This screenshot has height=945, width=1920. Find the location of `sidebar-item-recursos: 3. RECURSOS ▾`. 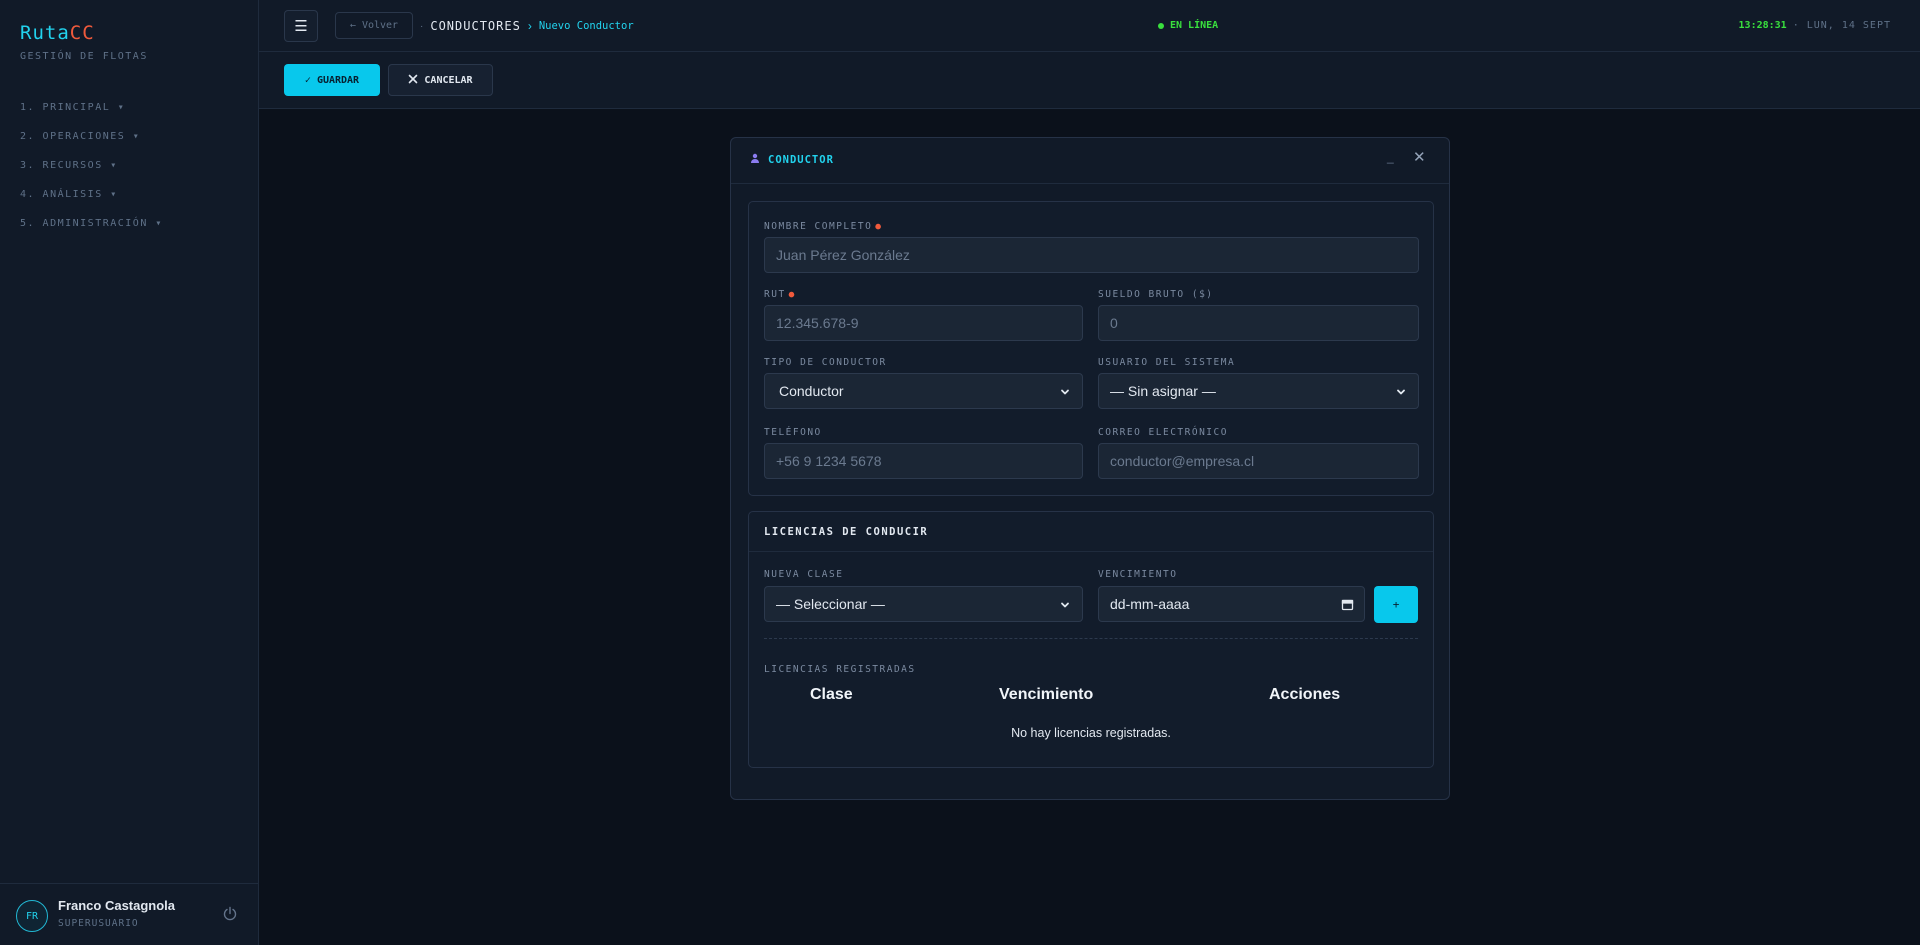

sidebar-item-recursos: 3. RECURSOS ▾ is located at coordinates (91, 173).